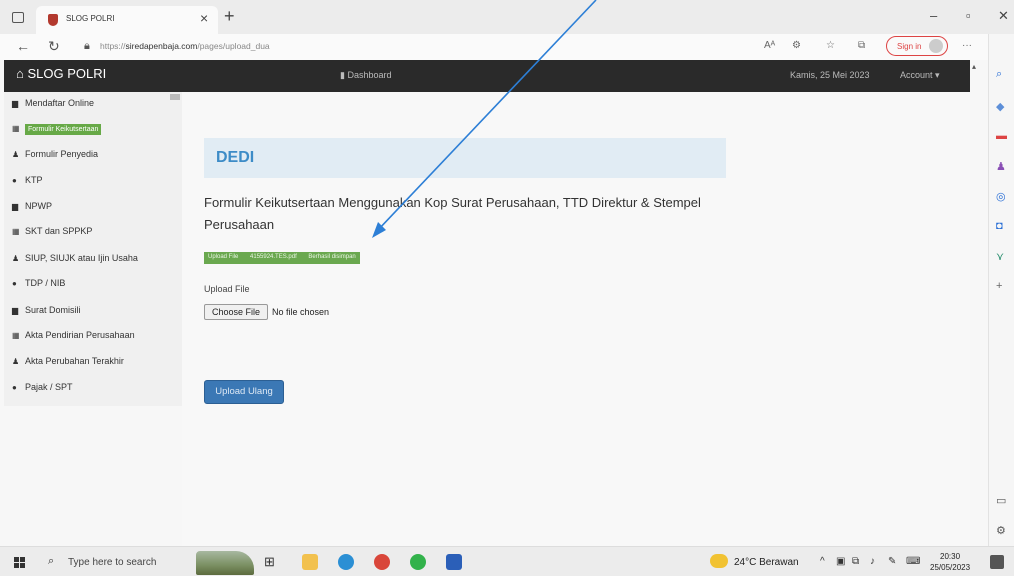 This screenshot has height=576, width=1014. What do you see at coordinates (872, 561) in the screenshot?
I see `volume-icon: ♪` at bounding box center [872, 561].